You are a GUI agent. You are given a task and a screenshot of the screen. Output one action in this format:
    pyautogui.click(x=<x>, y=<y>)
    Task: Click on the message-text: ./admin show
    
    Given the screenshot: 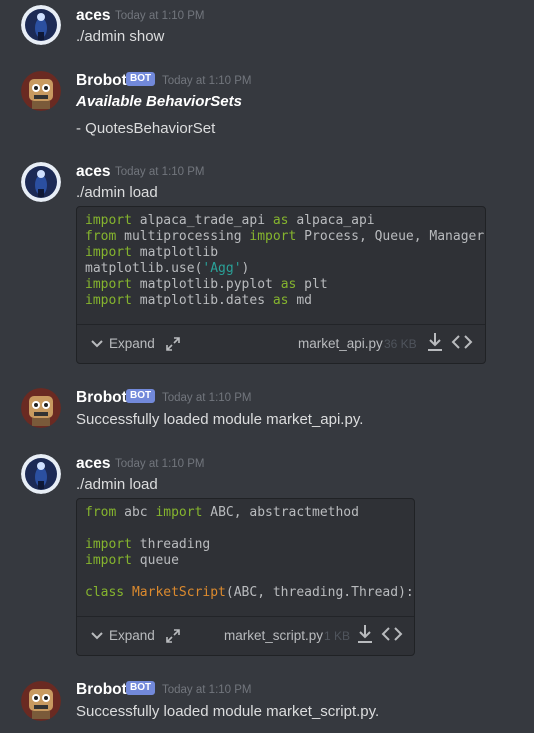 What is the action you would take?
    pyautogui.click(x=120, y=36)
    